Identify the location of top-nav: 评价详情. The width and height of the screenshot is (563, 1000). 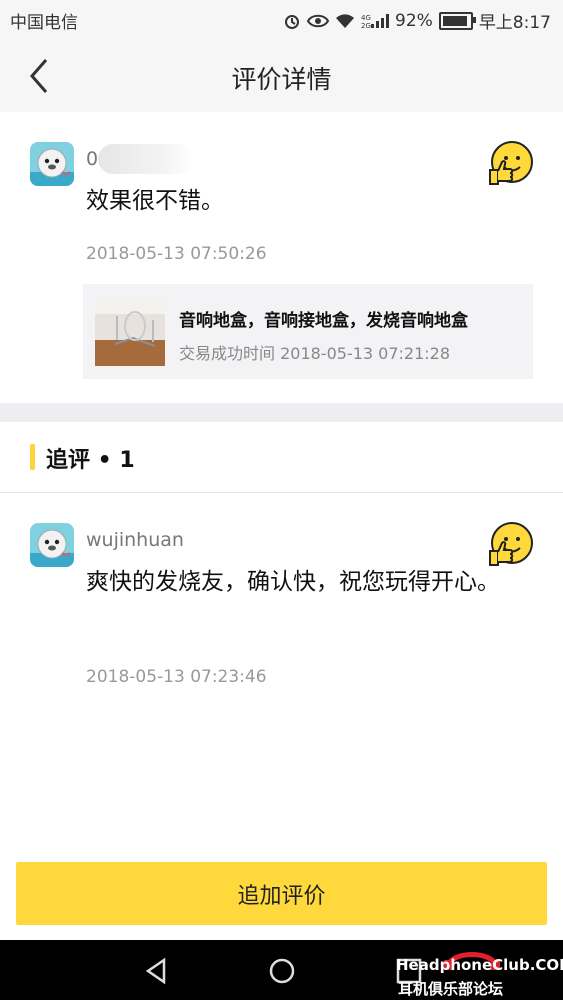
(281, 75).